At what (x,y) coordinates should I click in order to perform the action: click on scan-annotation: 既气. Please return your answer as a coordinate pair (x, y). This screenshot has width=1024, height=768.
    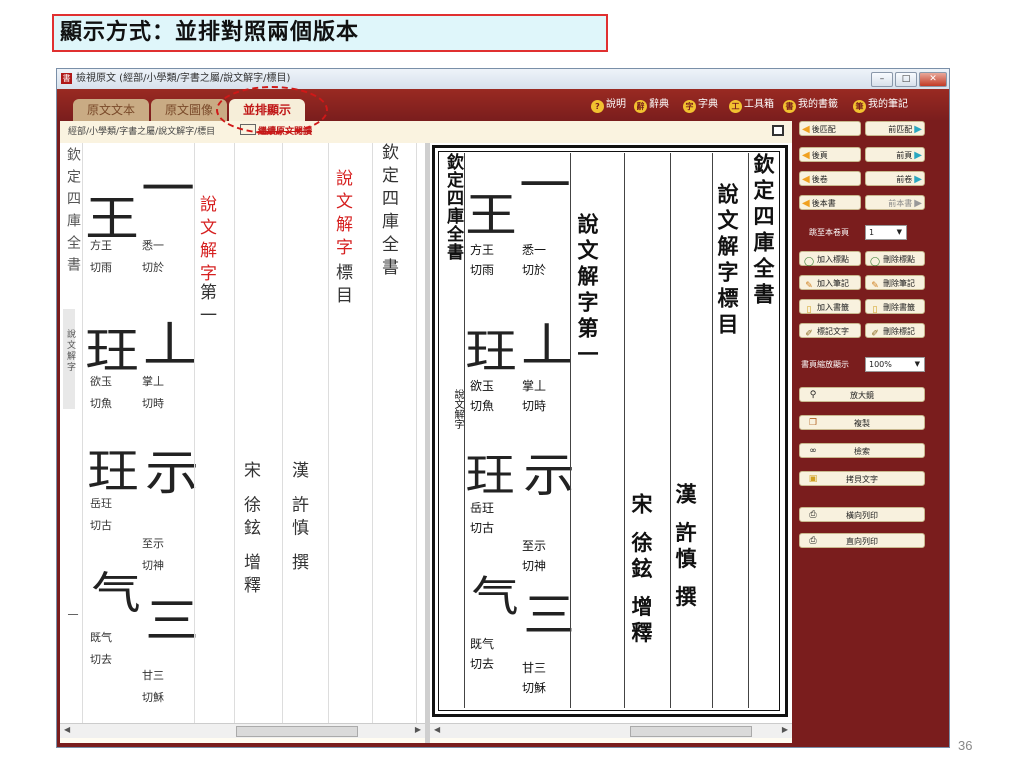
    Looking at the image, I should click on (482, 644).